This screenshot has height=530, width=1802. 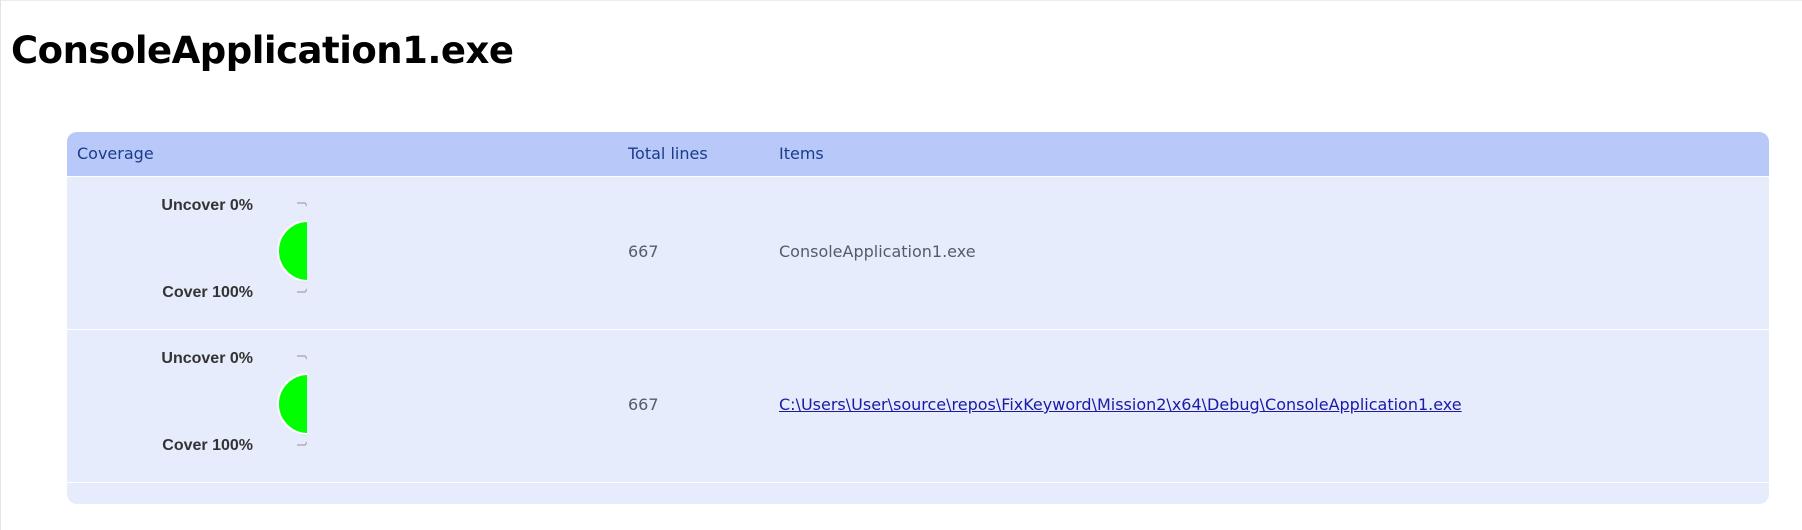 What do you see at coordinates (801, 153) in the screenshot?
I see `header-items: Items` at bounding box center [801, 153].